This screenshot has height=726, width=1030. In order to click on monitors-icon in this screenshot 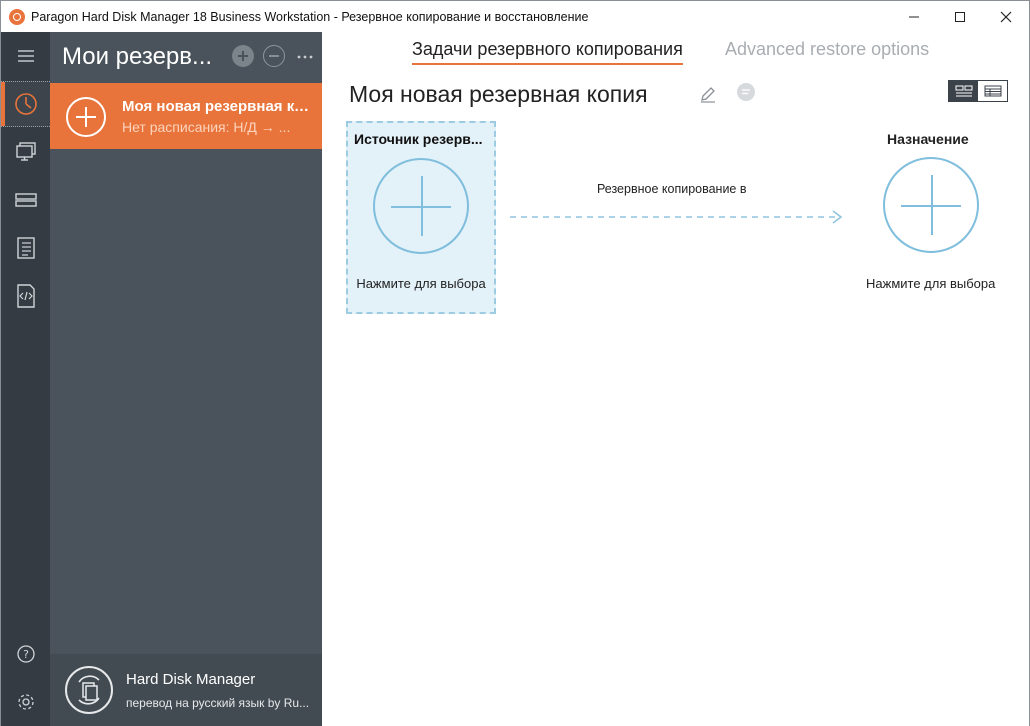, I will do `click(25, 151)`.